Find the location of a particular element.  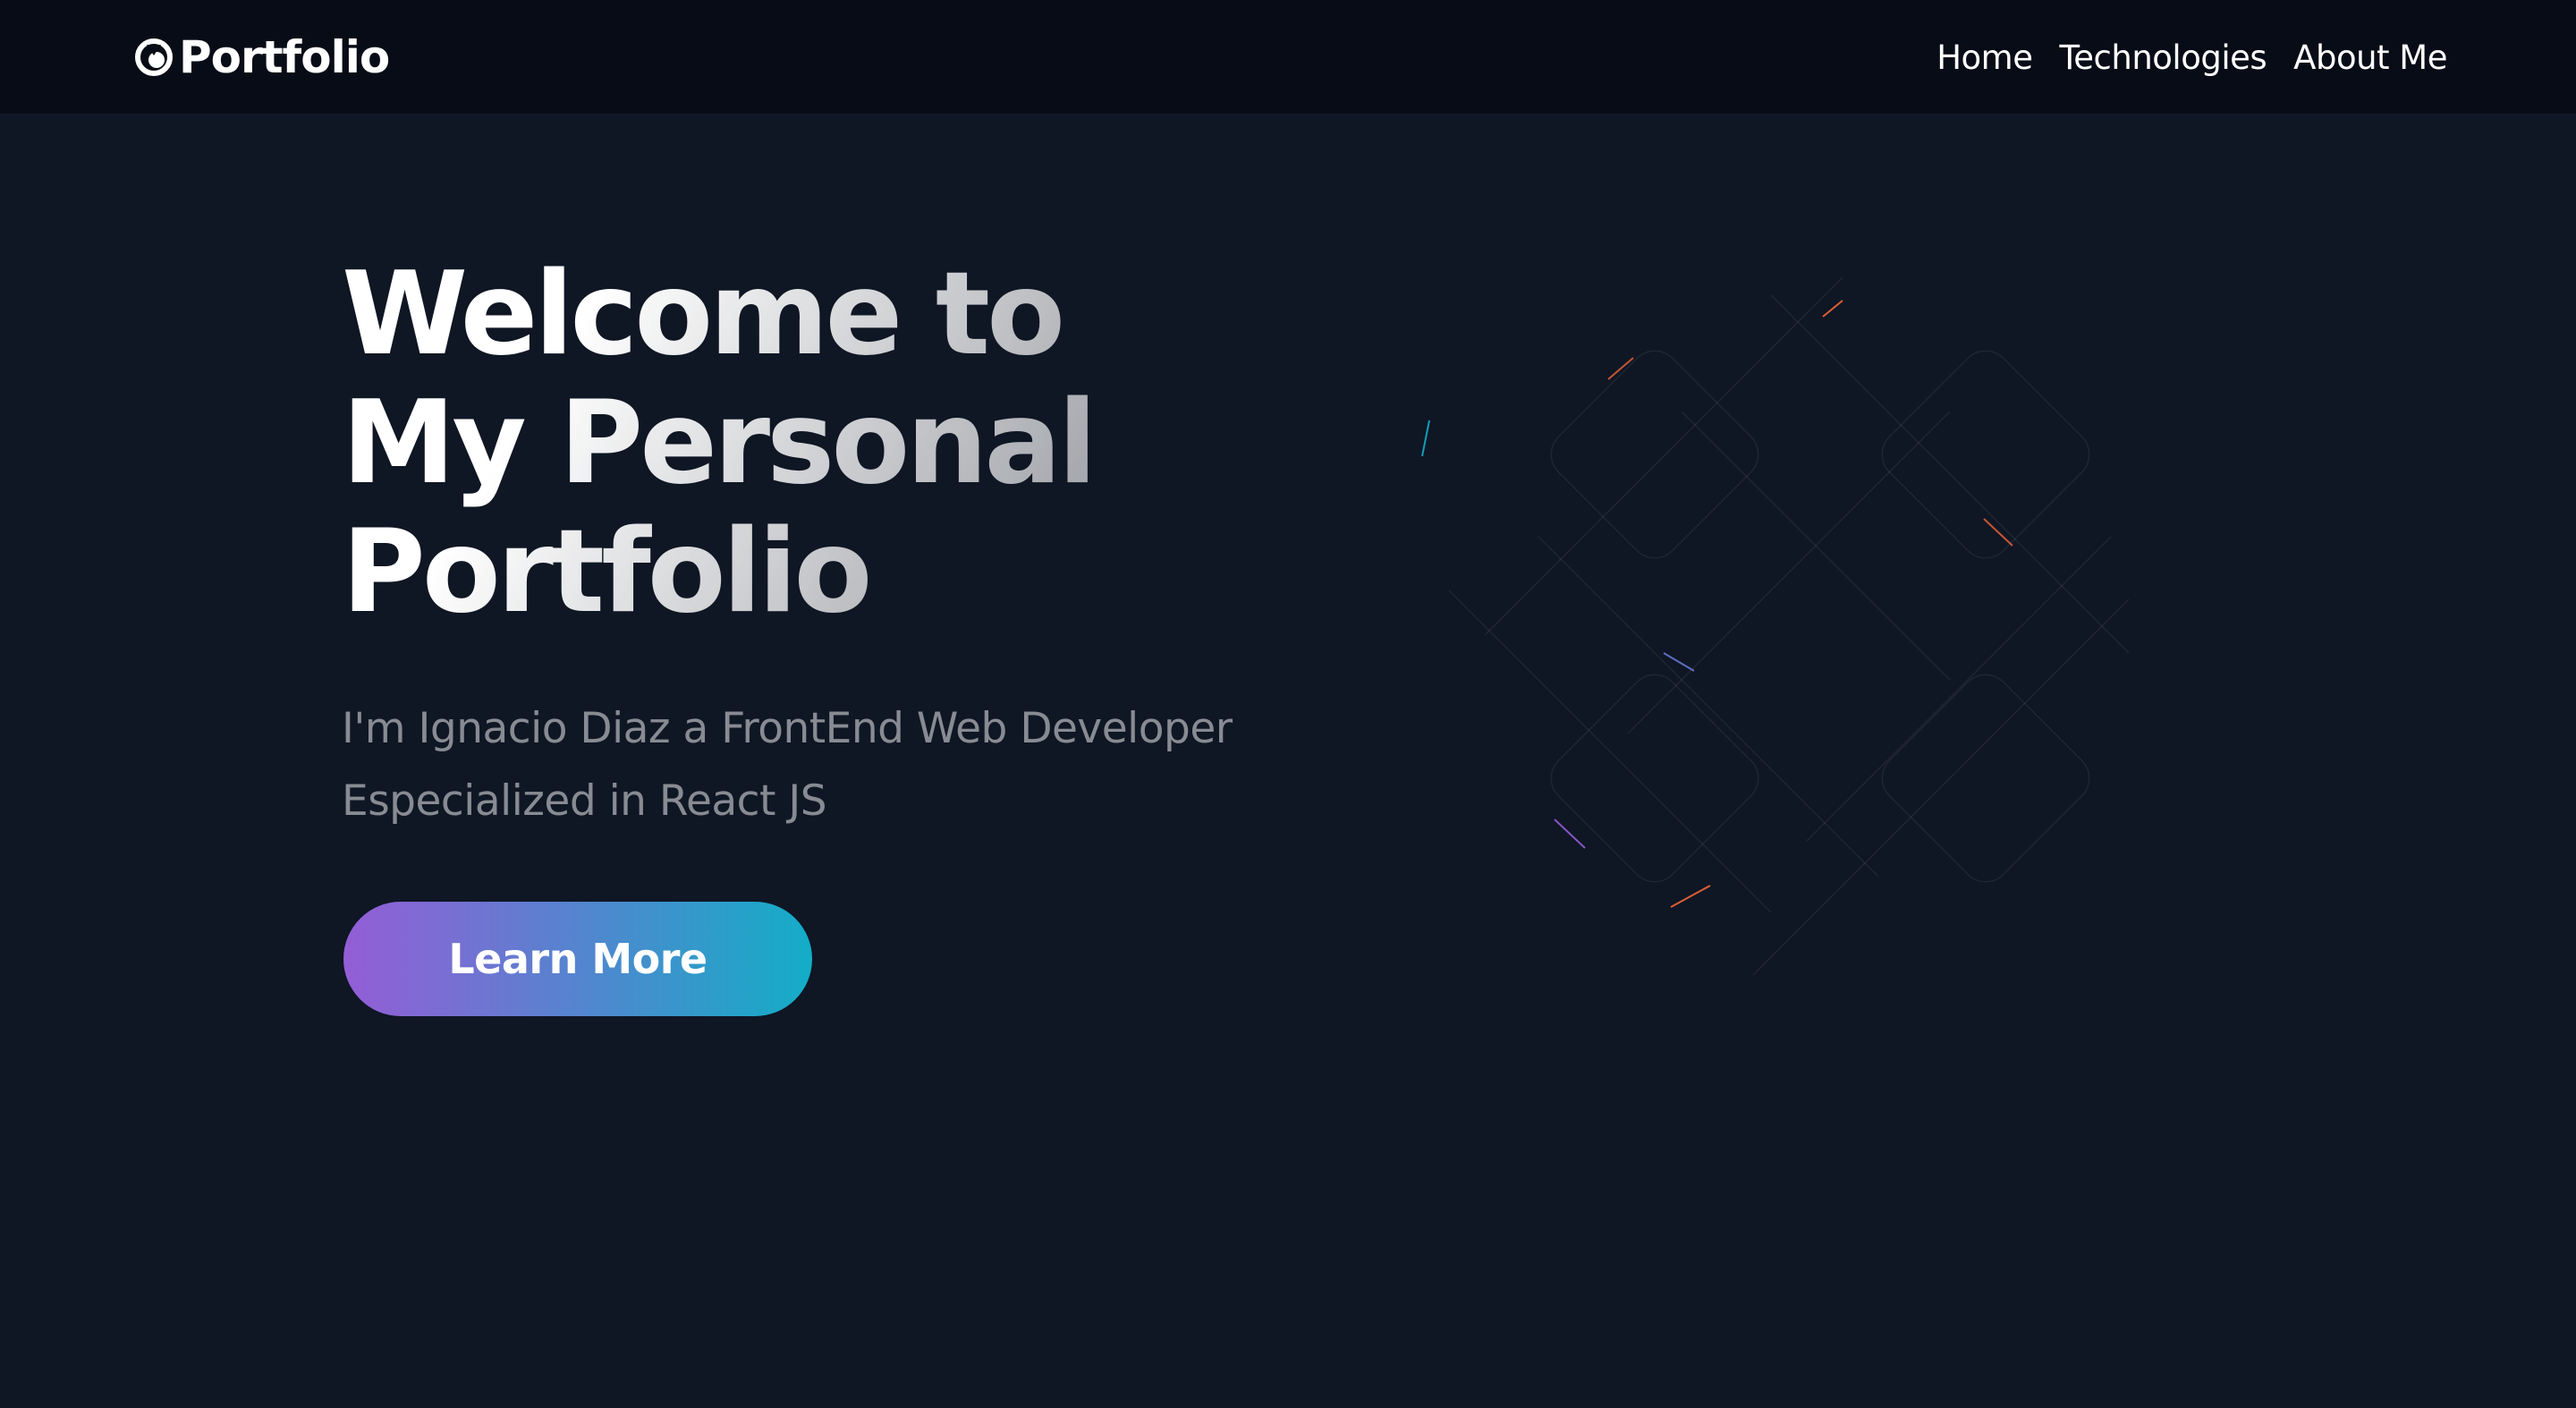

learn-more-button: Learn More is located at coordinates (577, 959).